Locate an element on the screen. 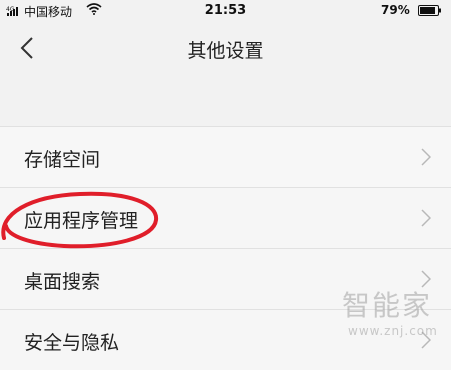  navigation-bar: 其他设置 is located at coordinates (225, 47).